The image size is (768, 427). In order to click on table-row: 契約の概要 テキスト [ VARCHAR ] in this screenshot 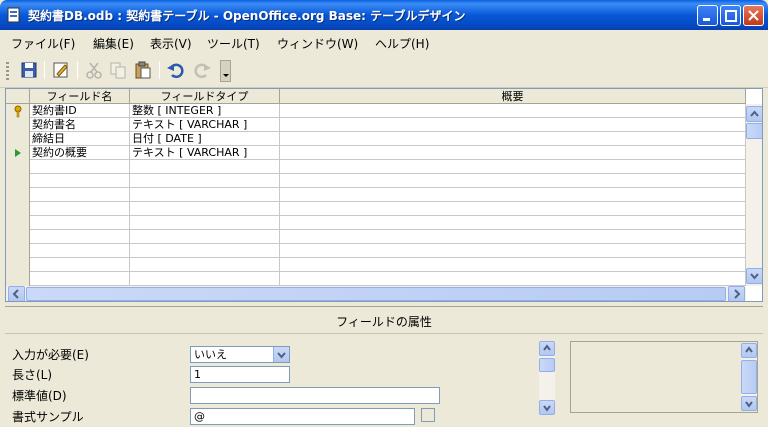, I will do `click(376, 153)`.